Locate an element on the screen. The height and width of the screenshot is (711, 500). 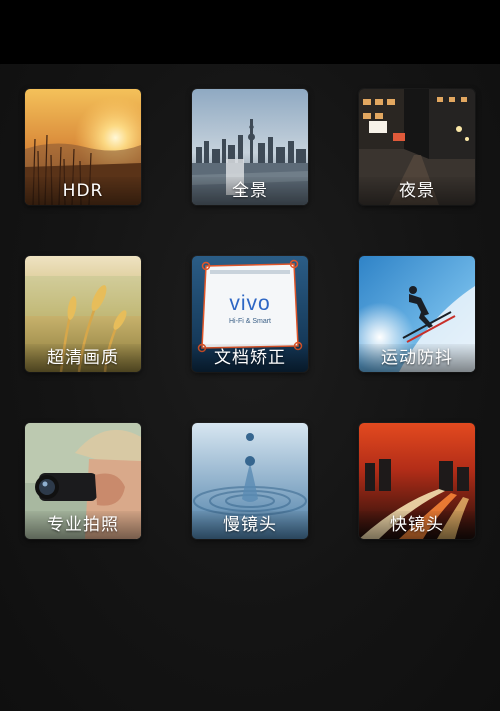
mode-panorama-label: 全景 is located at coordinates (250, 191).